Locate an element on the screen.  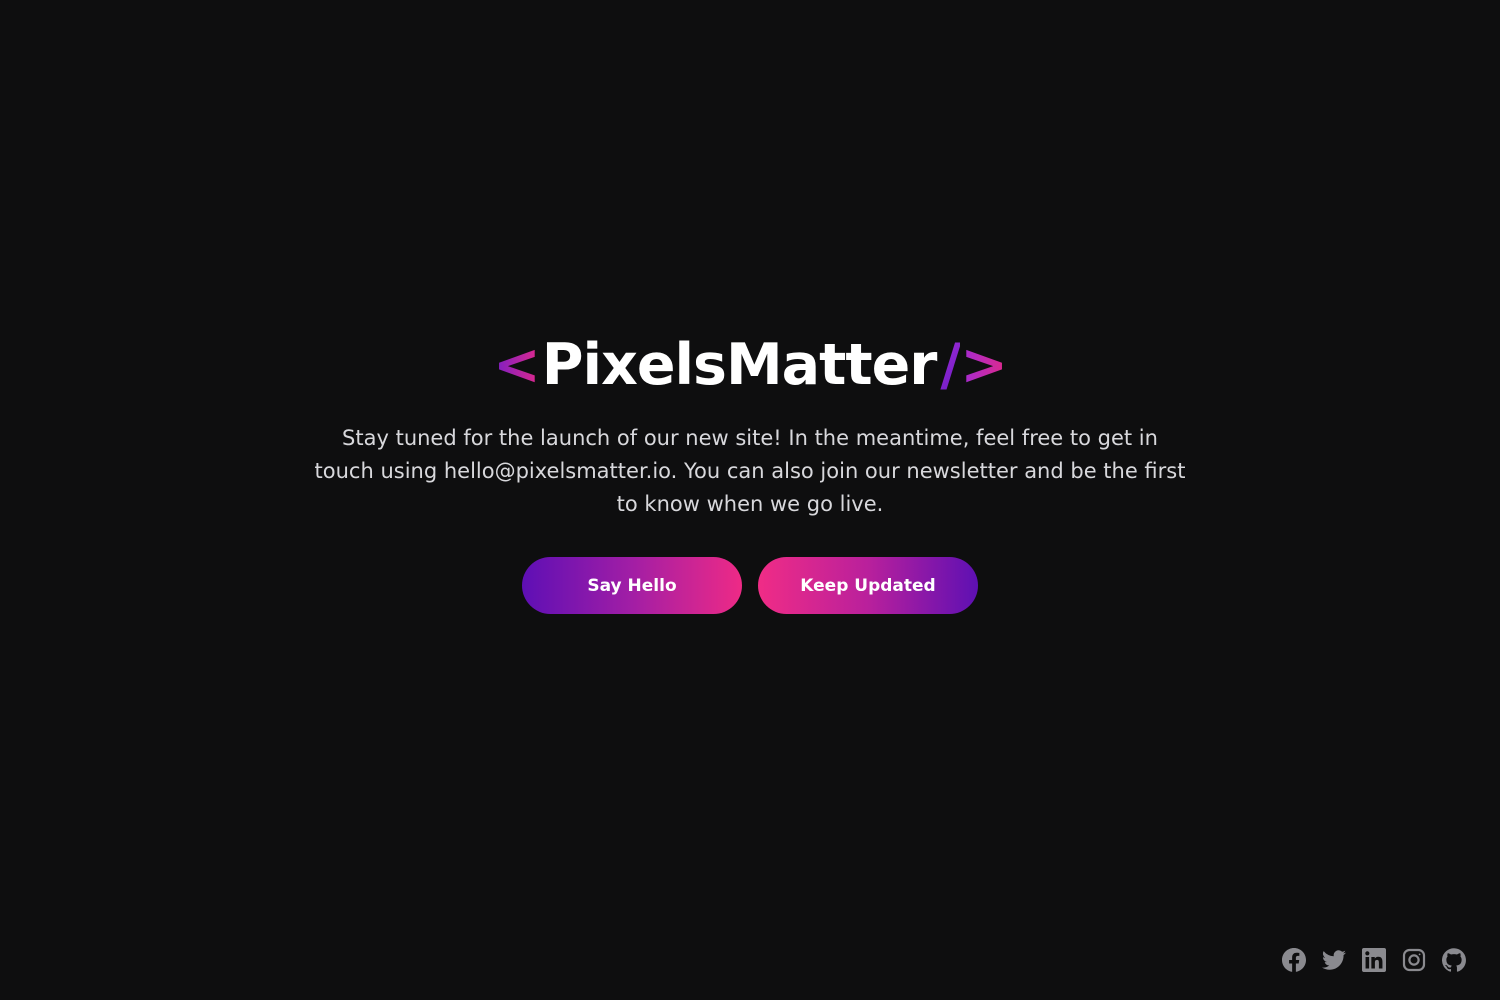
logo: < PixelsMatter / > is located at coordinates (750, 365).